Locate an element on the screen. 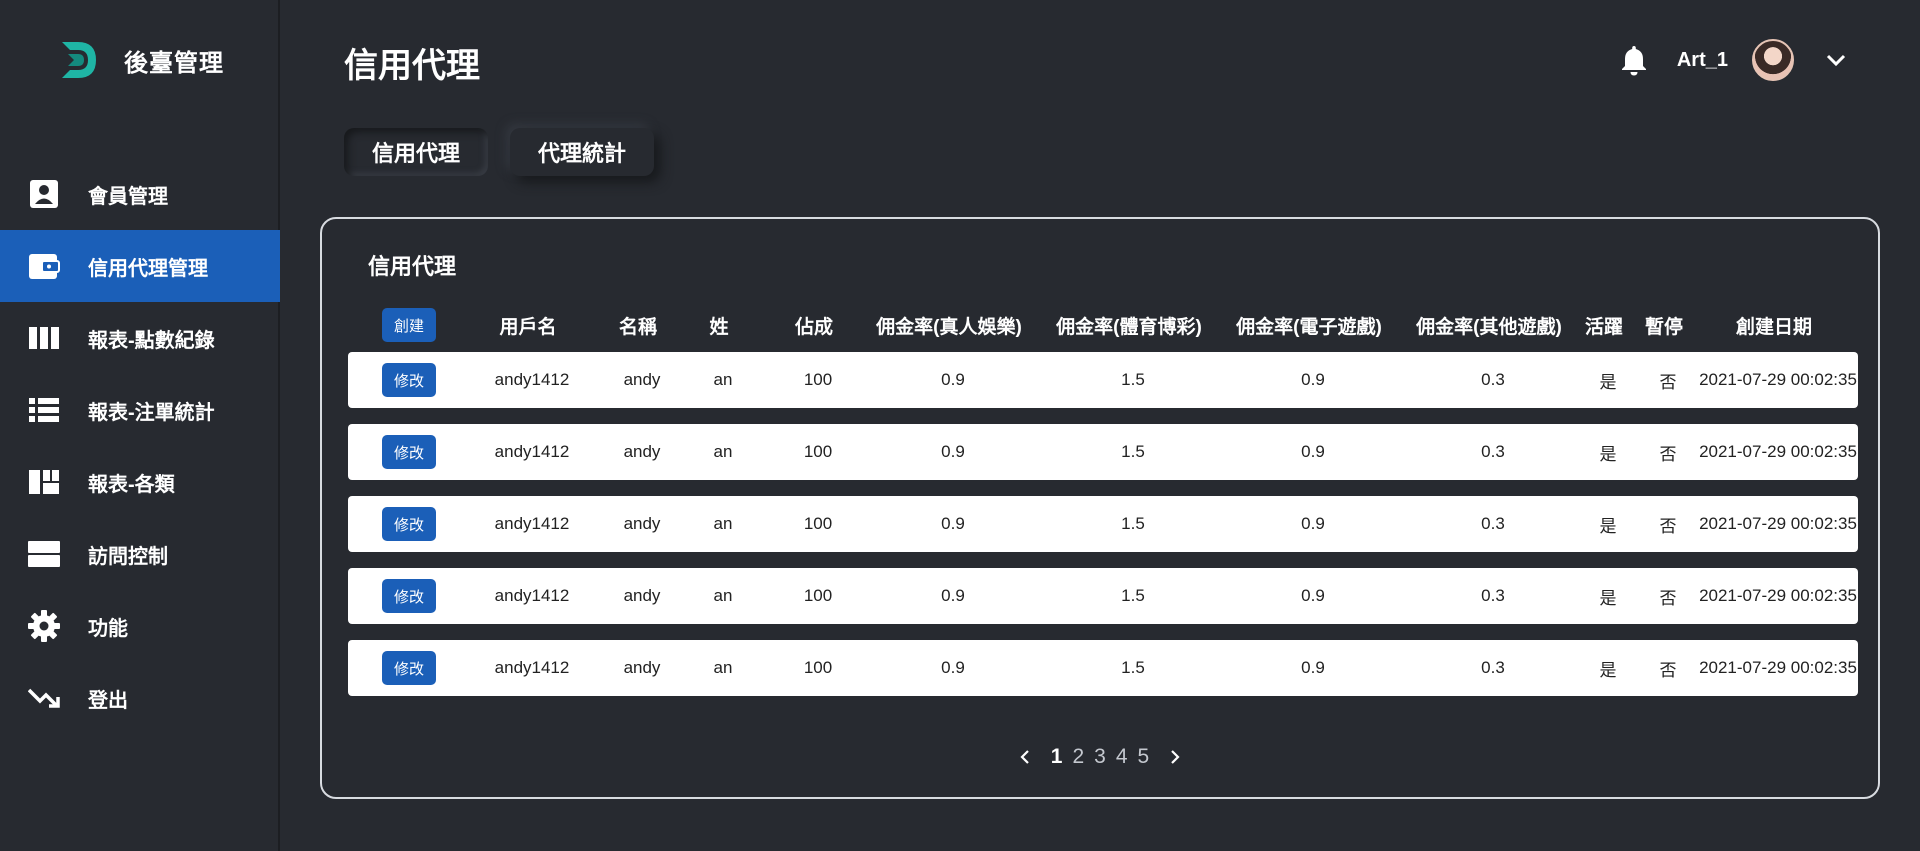  page-link: 3 is located at coordinates (1100, 757).